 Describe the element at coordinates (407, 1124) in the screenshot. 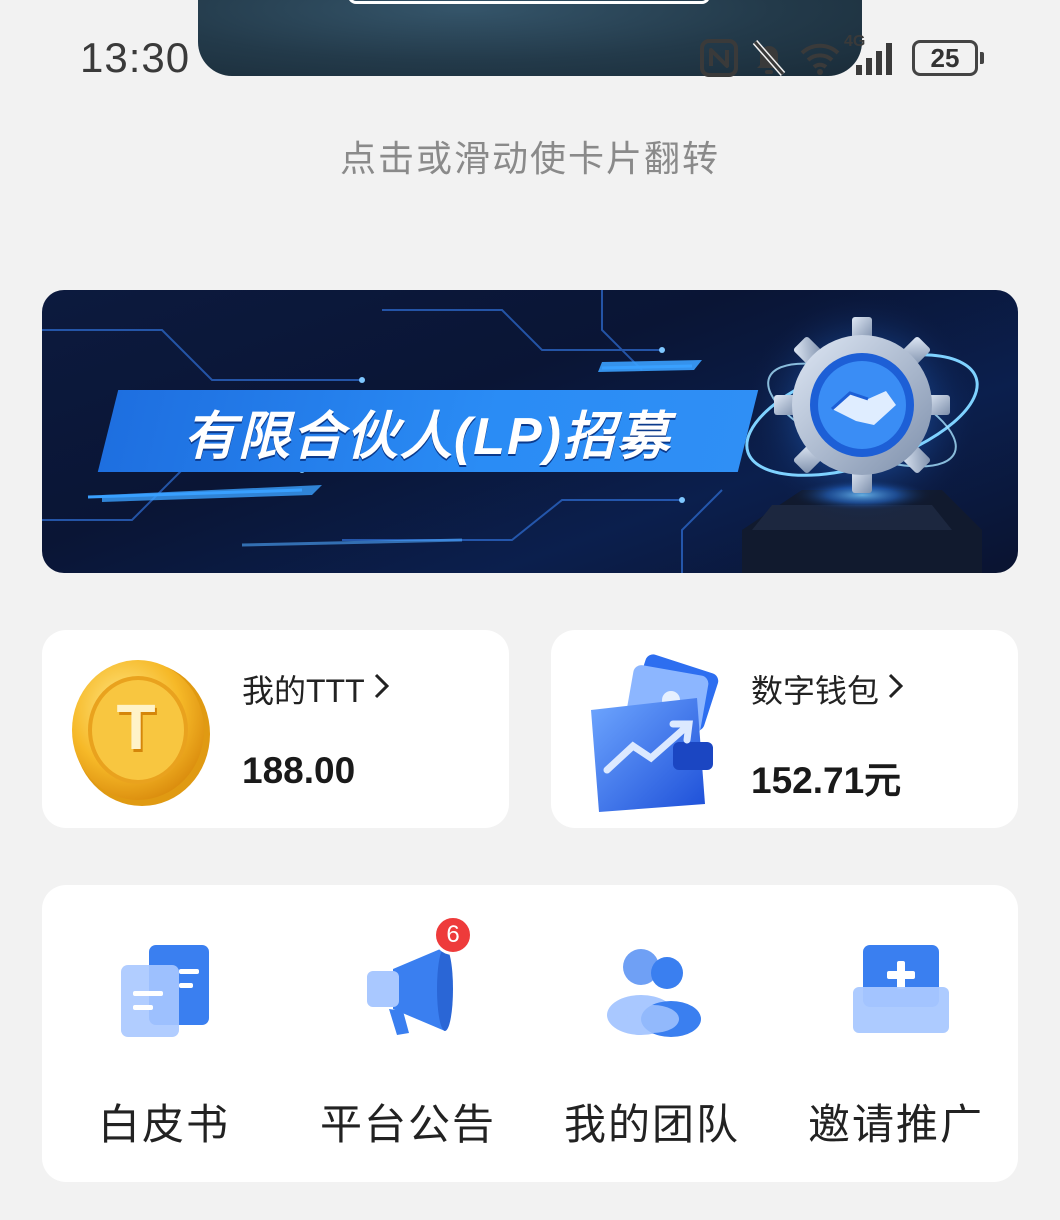

I see `menu-label: 平台公告` at that location.